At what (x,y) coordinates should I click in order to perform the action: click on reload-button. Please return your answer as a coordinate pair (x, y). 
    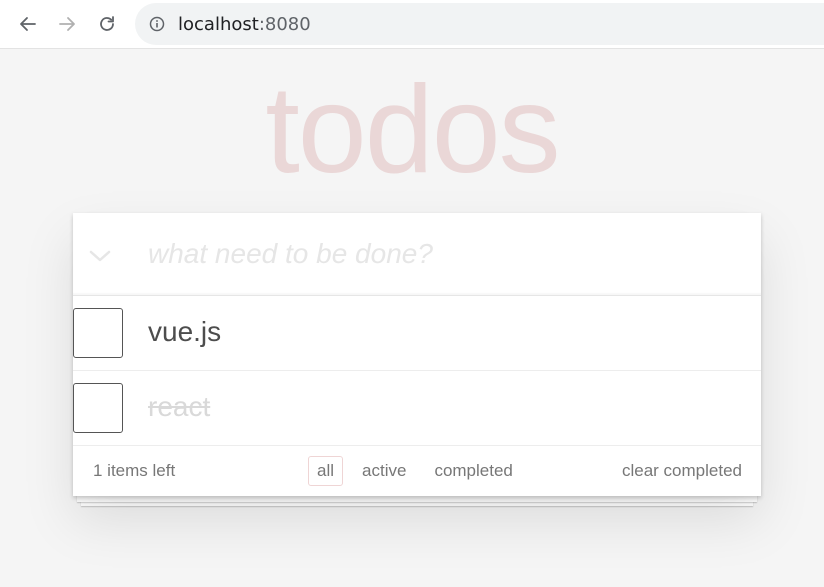
    Looking at the image, I should click on (107, 24).